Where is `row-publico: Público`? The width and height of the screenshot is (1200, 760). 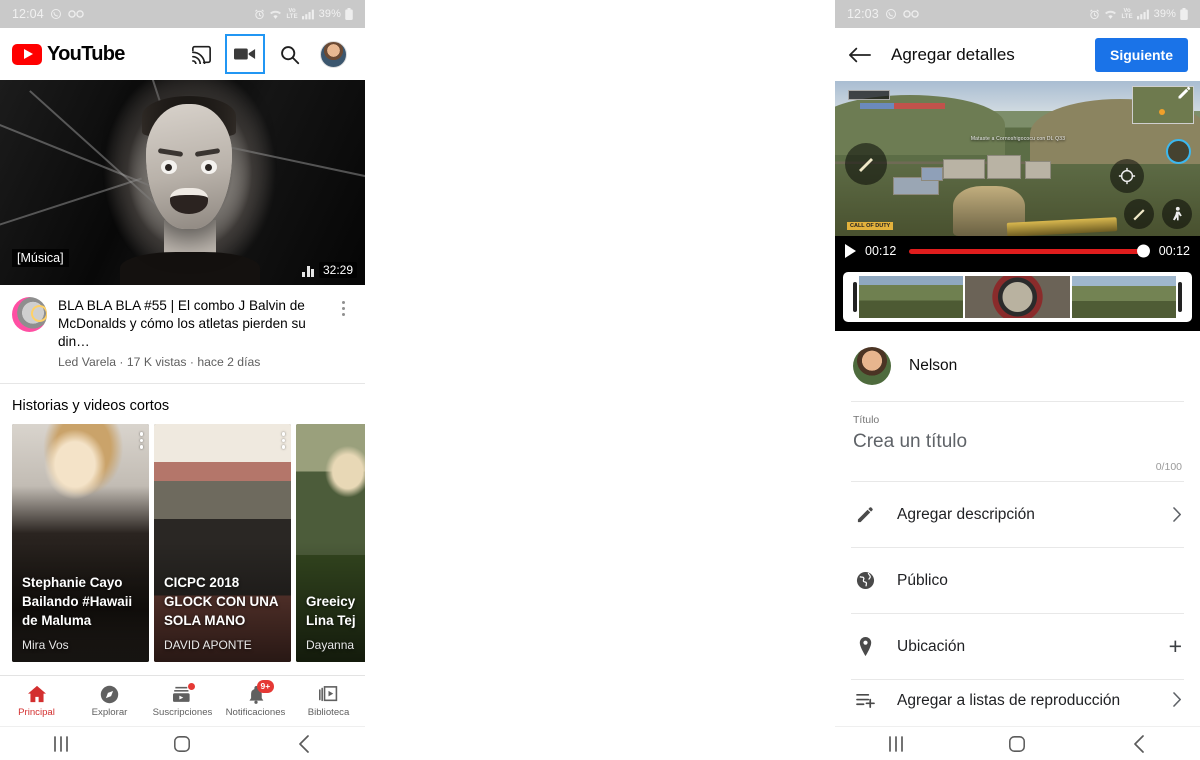
row-publico: Público is located at coordinates (1017, 580).